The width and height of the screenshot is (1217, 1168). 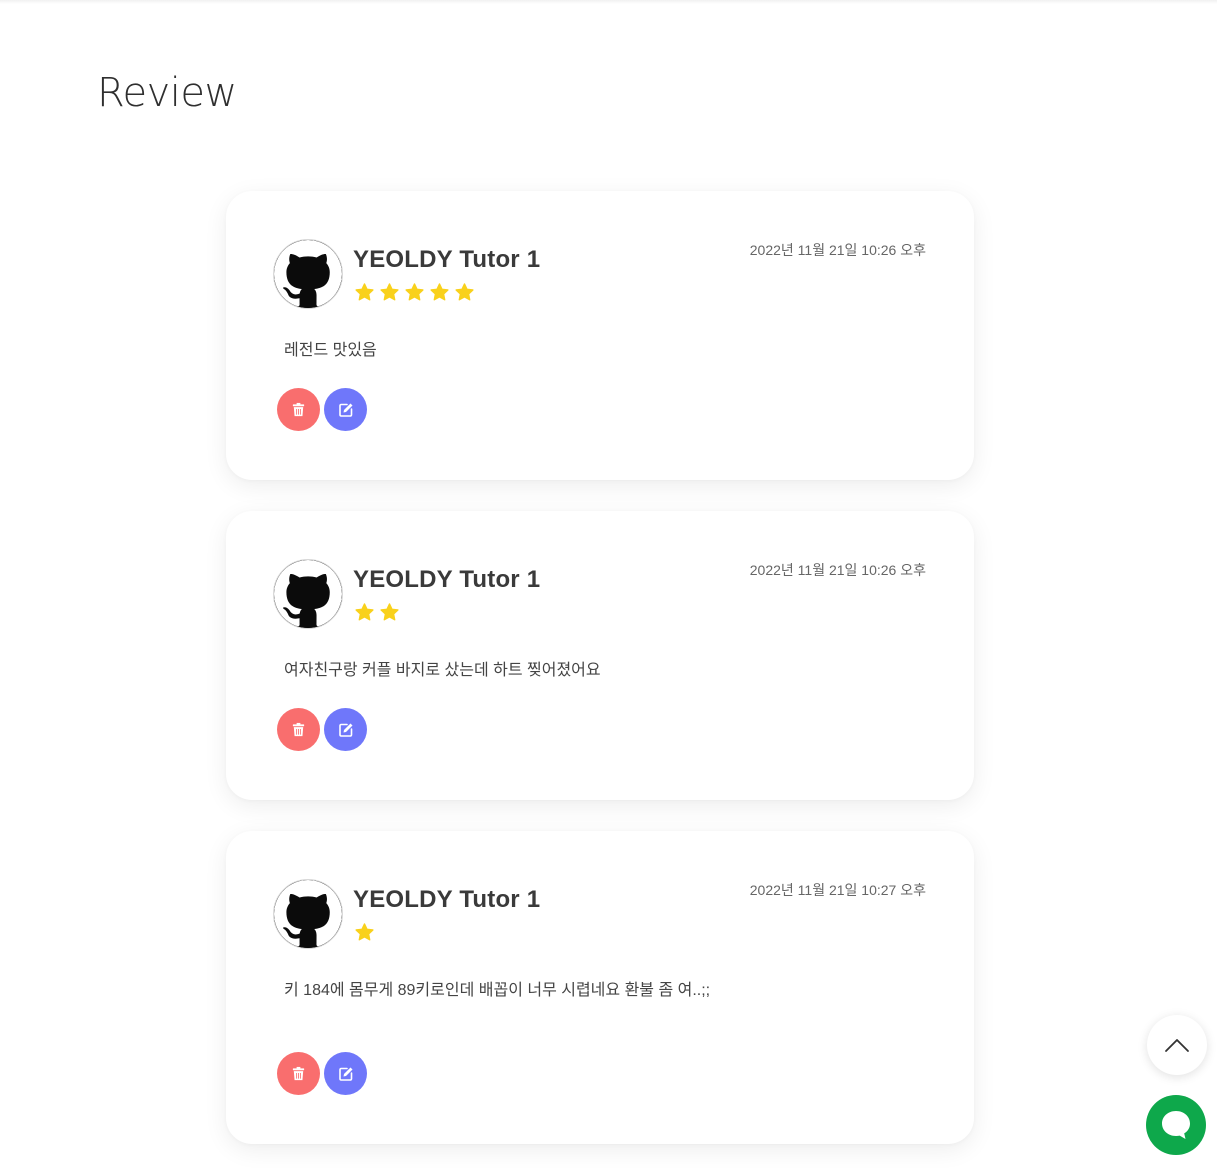 I want to click on top-bar-shadow, so click(x=608, y=2).